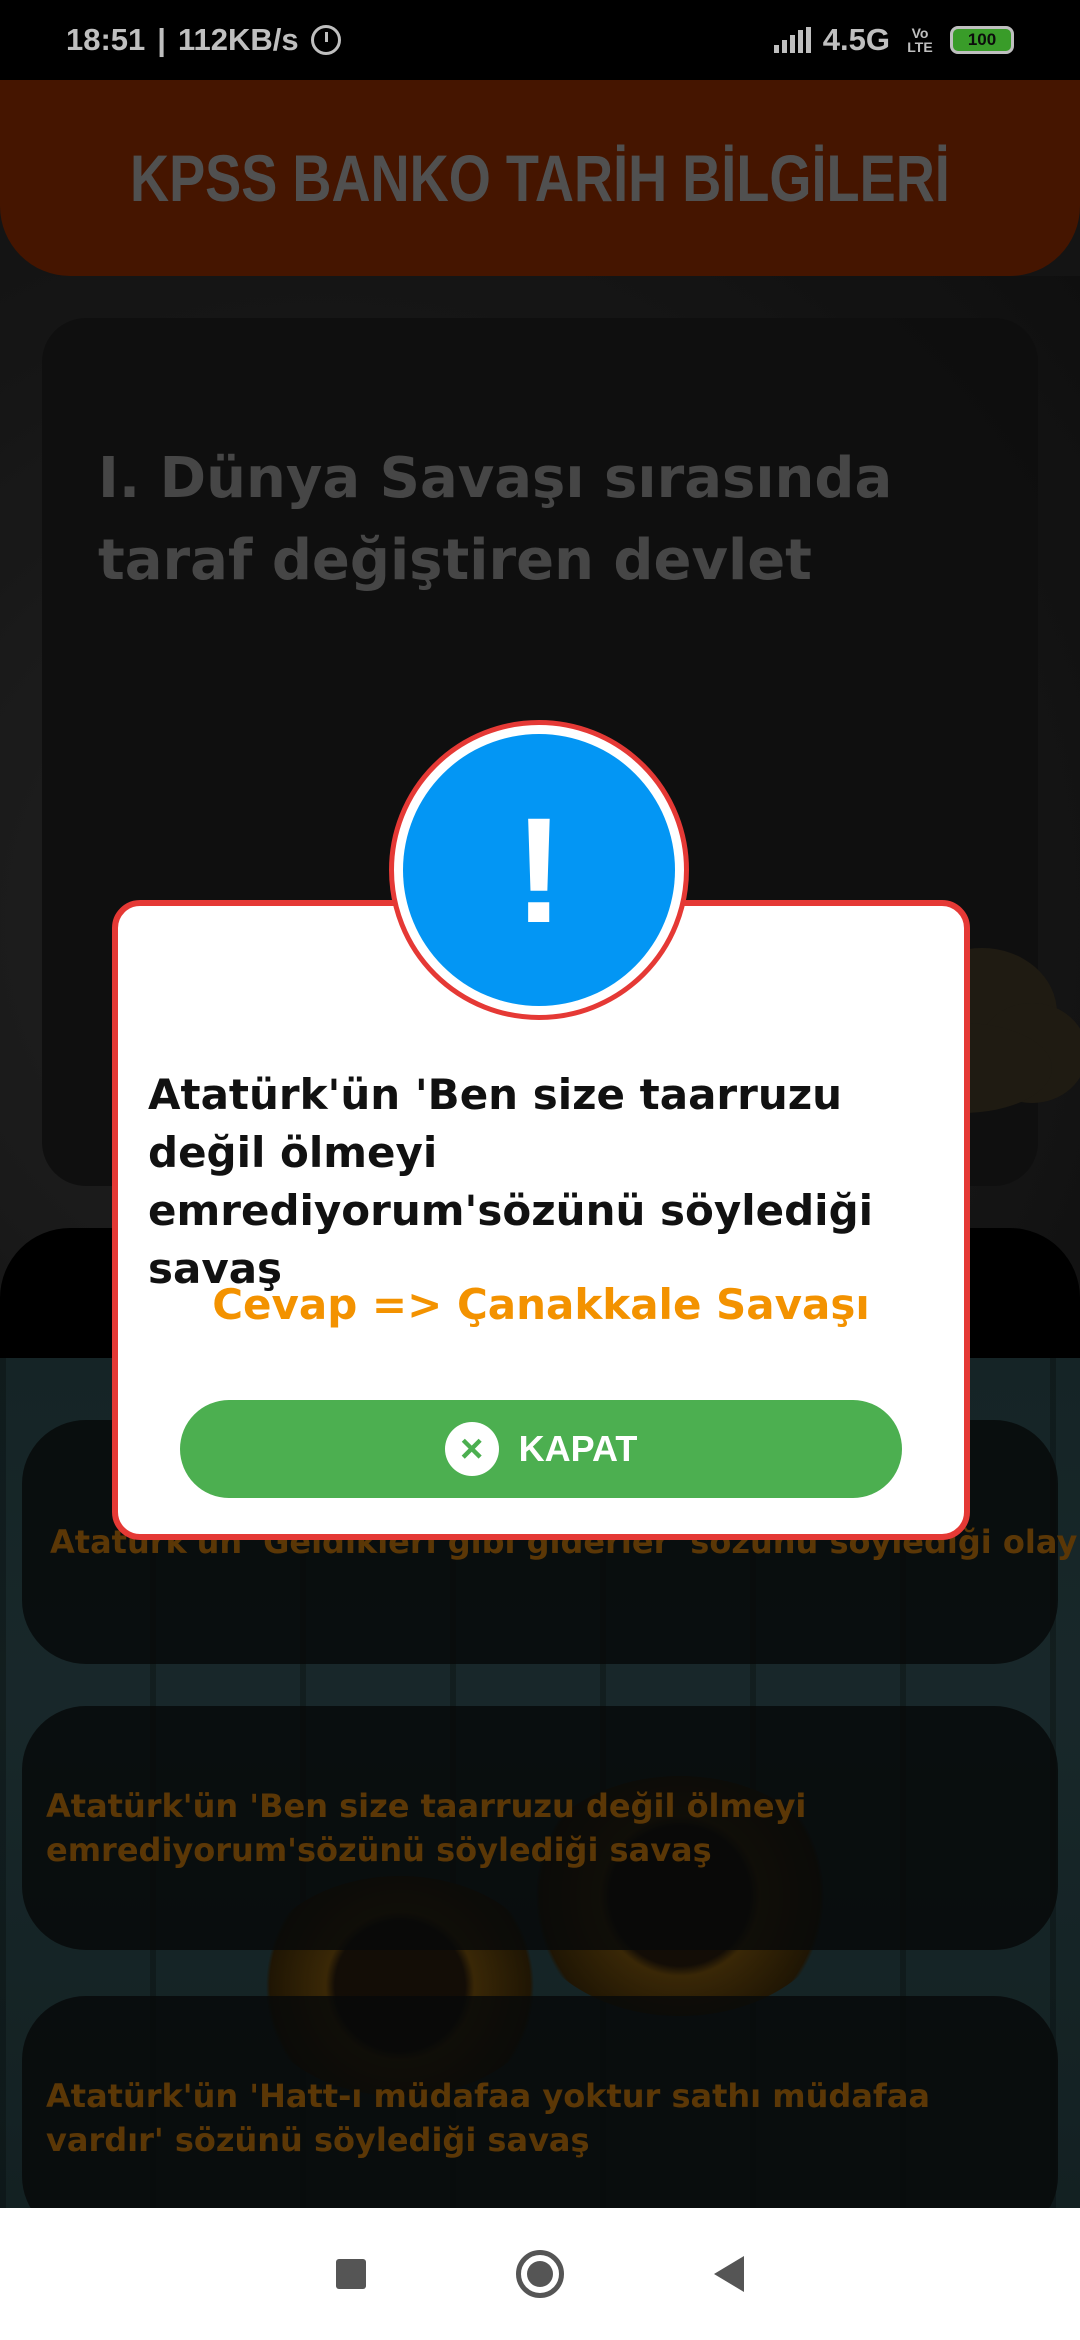 Image resolution: width=1080 pixels, height=2340 pixels. What do you see at coordinates (471, 1449) in the screenshot?
I see `close-icon: ×` at bounding box center [471, 1449].